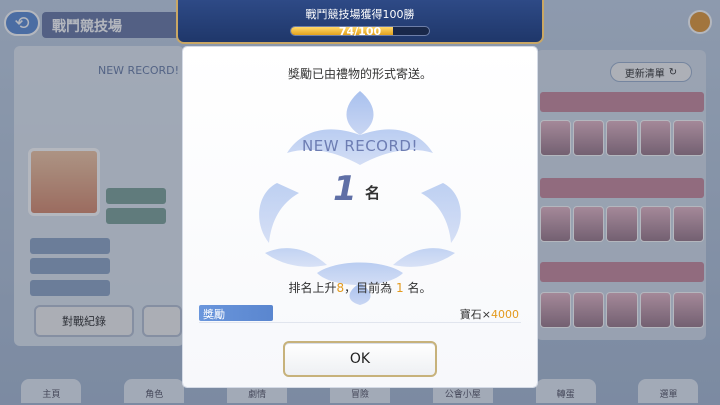 This screenshot has height=405, width=720. Describe the element at coordinates (312, 288) in the screenshot. I see `rank-line-prefix: 排名上升` at that location.